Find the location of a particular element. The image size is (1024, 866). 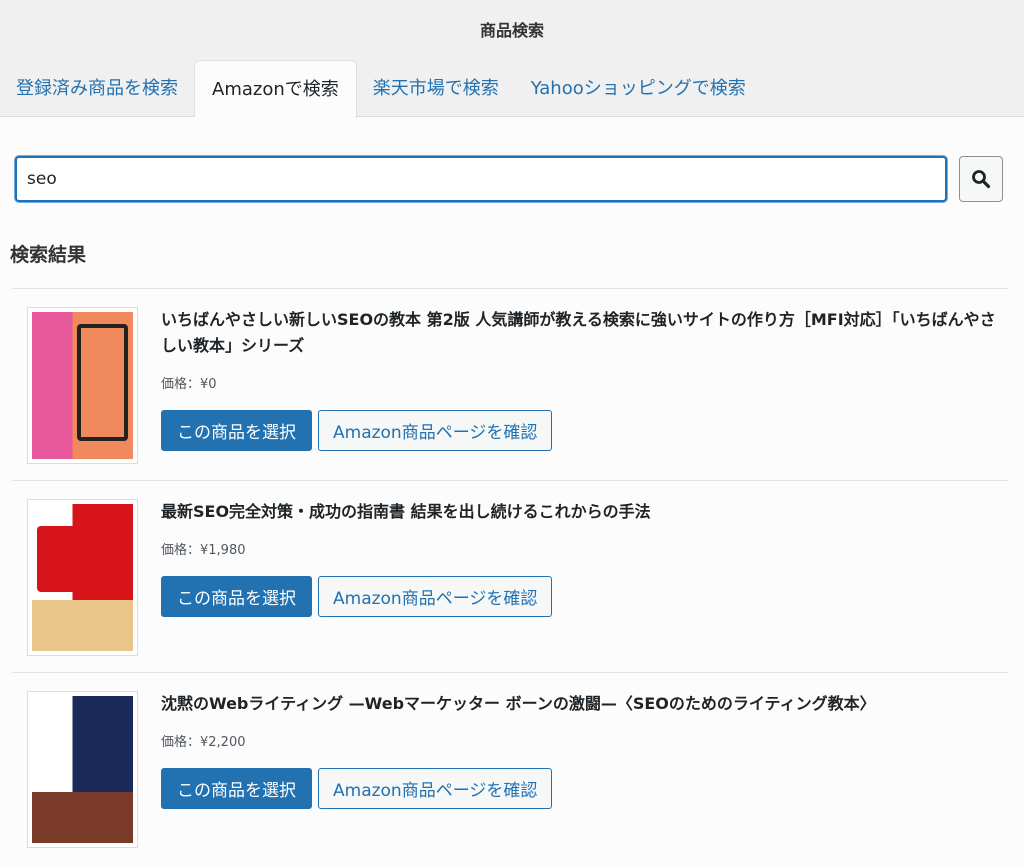

tab-registered: 登録済み商品を検索 is located at coordinates (97, 89).